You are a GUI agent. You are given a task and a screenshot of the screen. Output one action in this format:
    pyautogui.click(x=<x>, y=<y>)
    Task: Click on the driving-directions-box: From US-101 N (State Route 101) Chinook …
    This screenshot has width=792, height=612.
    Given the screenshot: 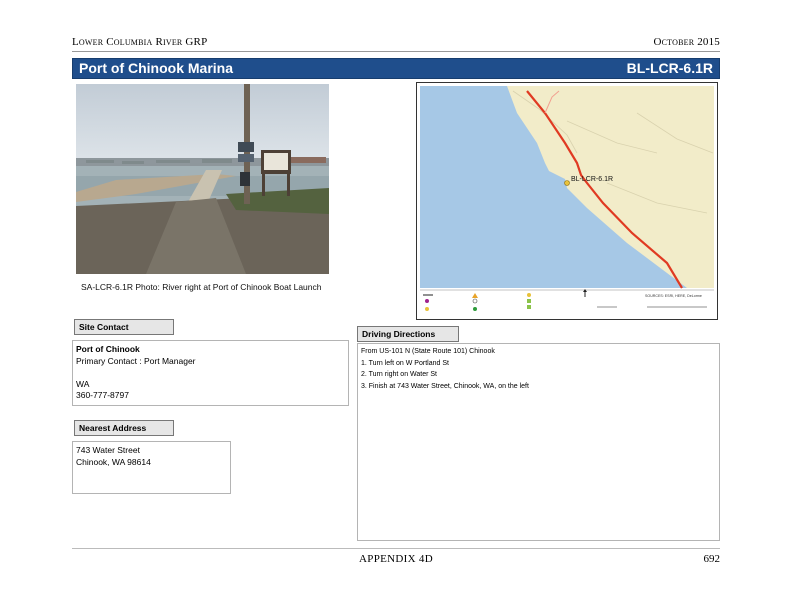 What is the action you would take?
    pyautogui.click(x=538, y=442)
    